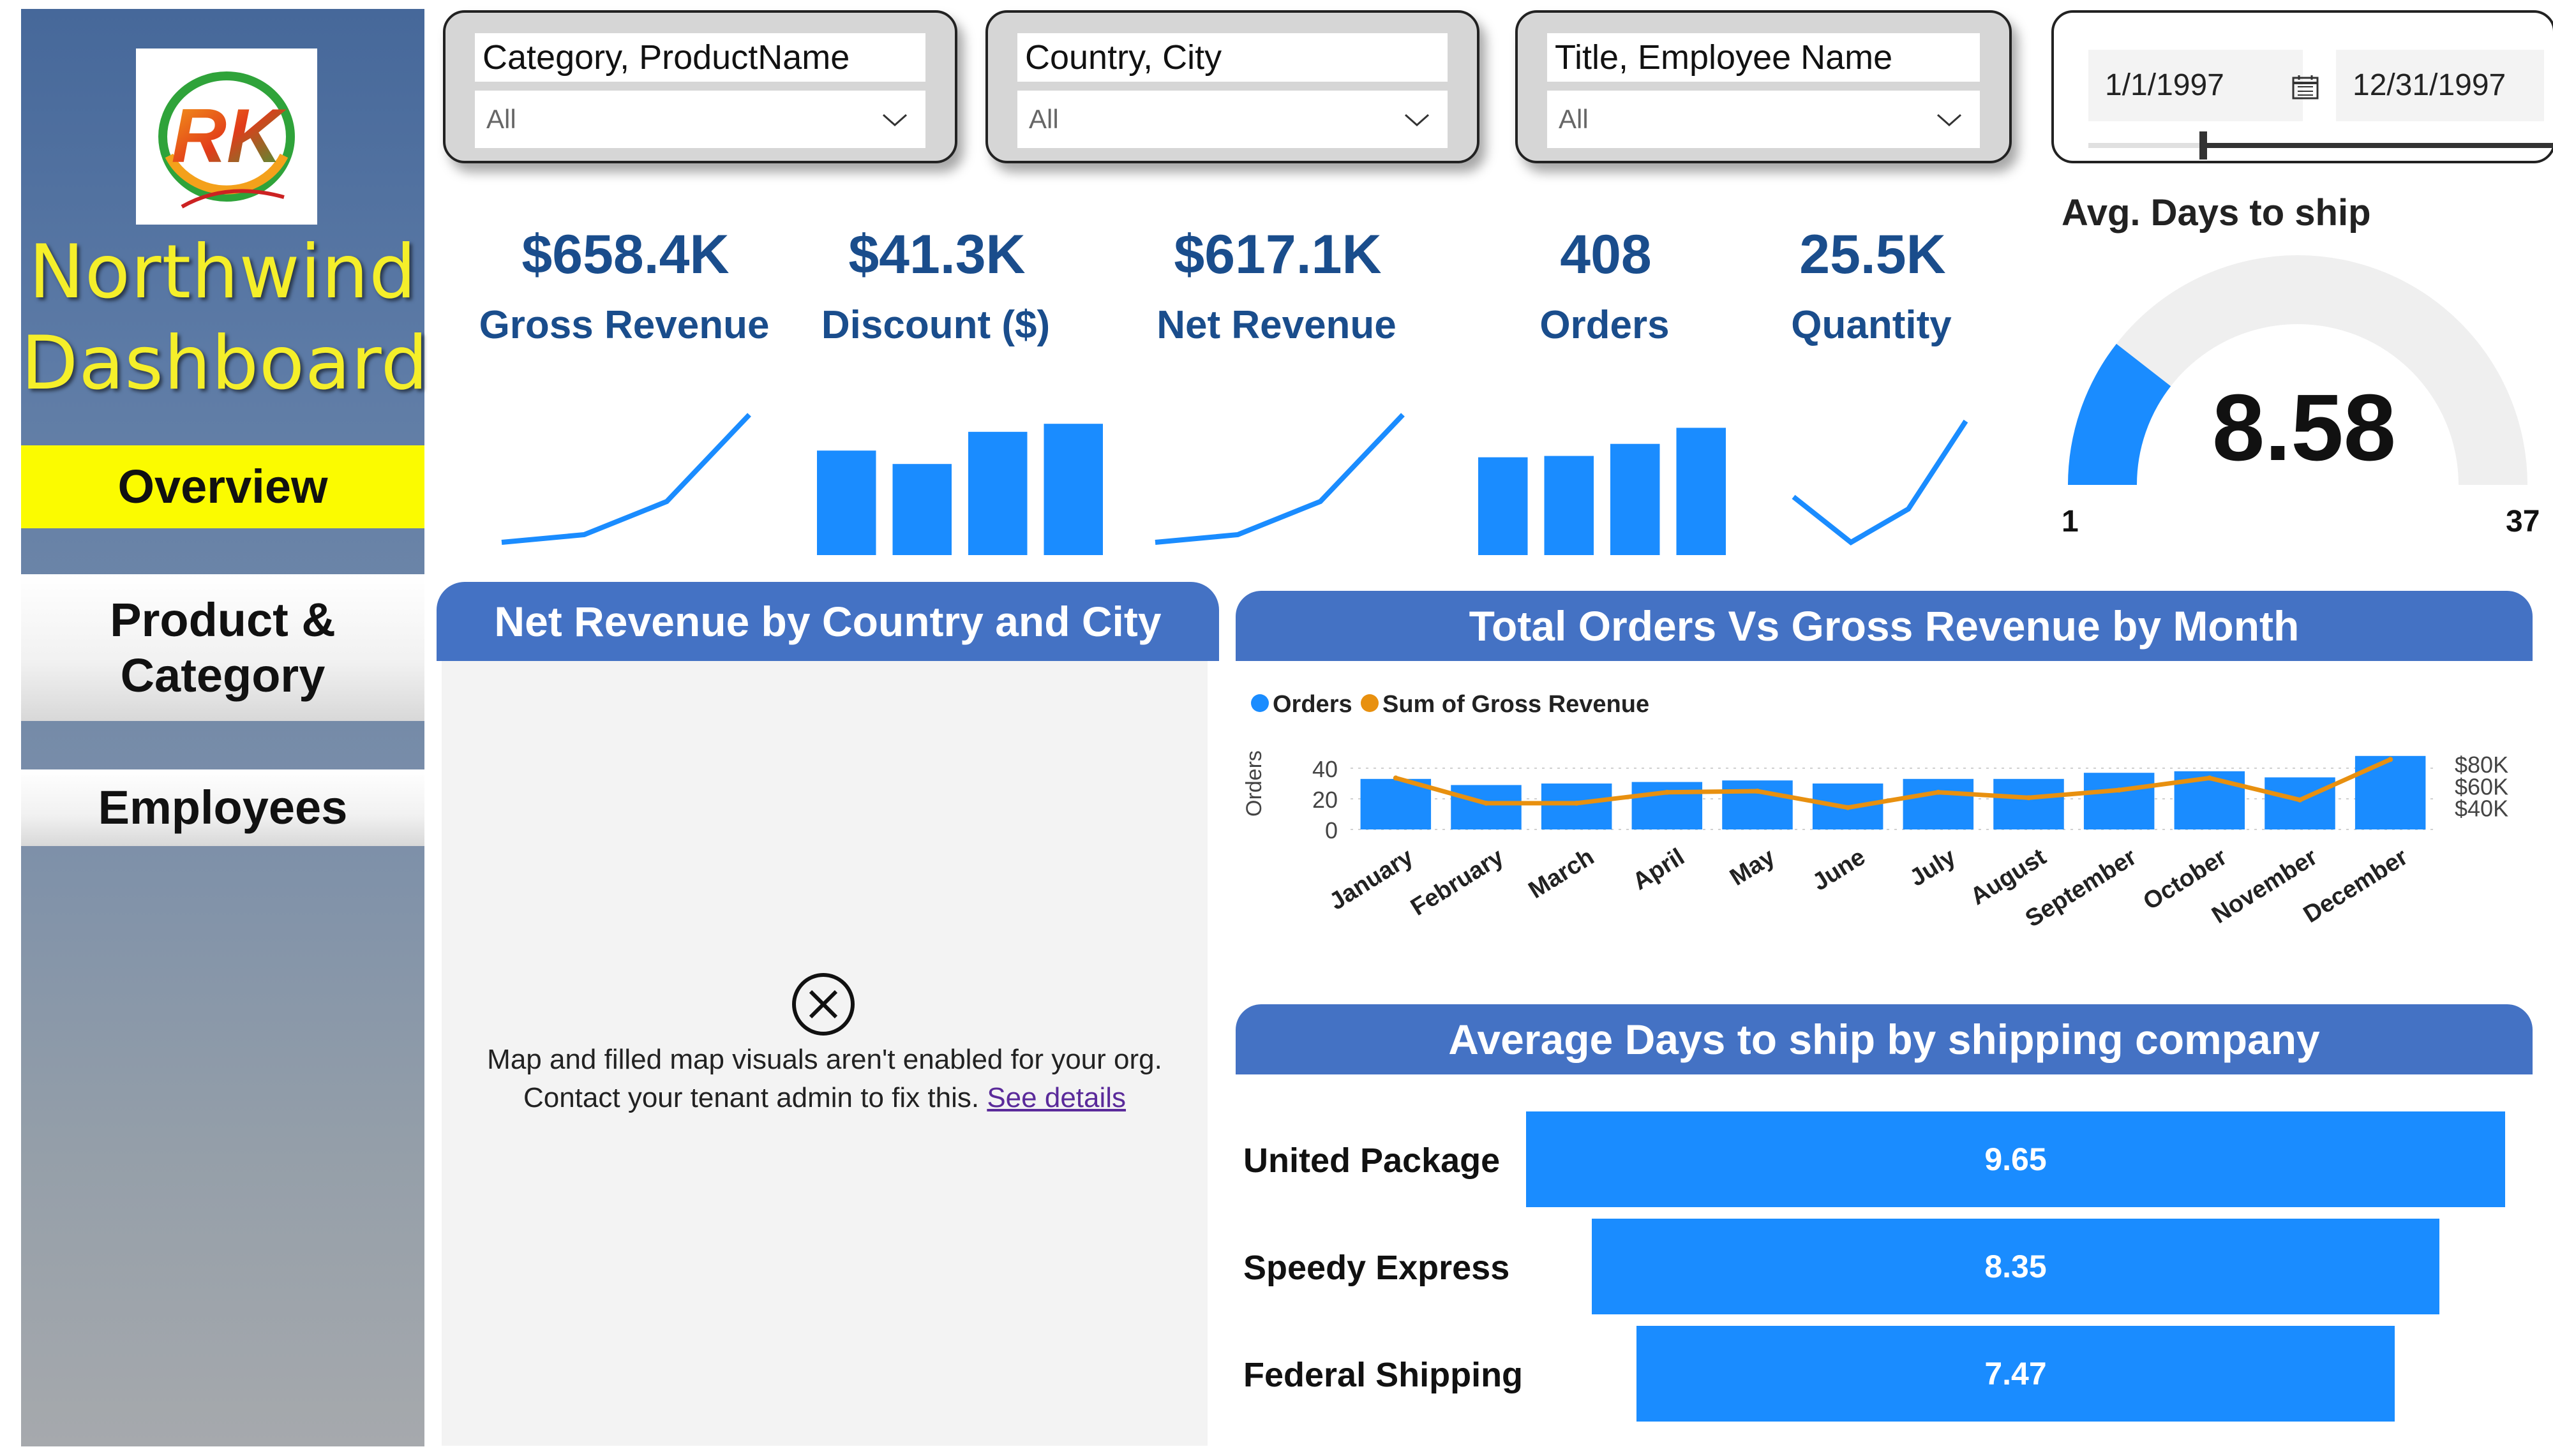  Describe the element at coordinates (2015, 1374) in the screenshot. I see `shipper-bar: 7.47` at that location.